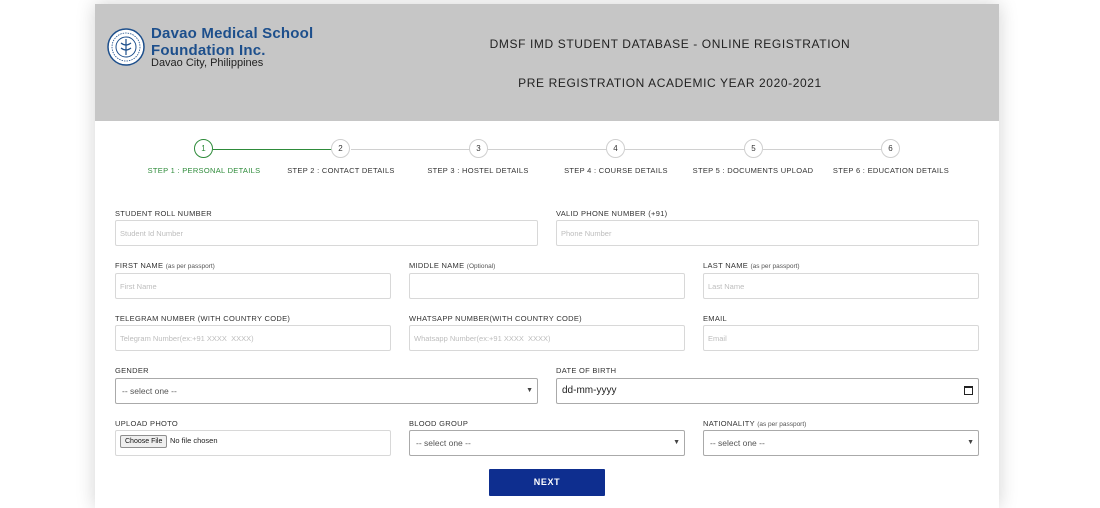  I want to click on dob-label: DATE OF BIRTH, so click(586, 370).